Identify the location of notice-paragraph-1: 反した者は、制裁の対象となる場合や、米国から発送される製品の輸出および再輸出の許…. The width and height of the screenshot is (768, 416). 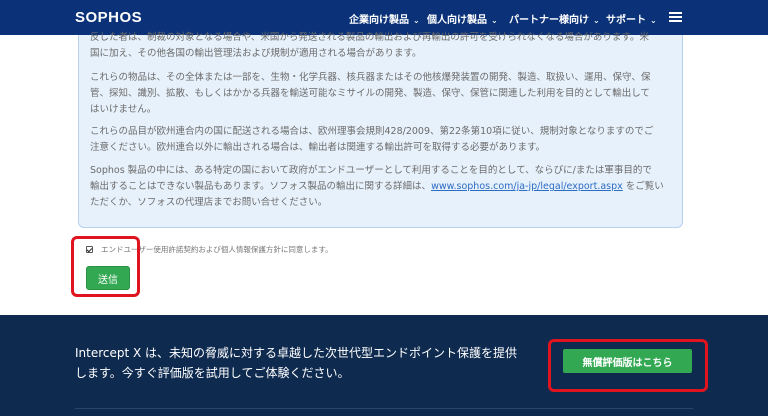
(387, 46).